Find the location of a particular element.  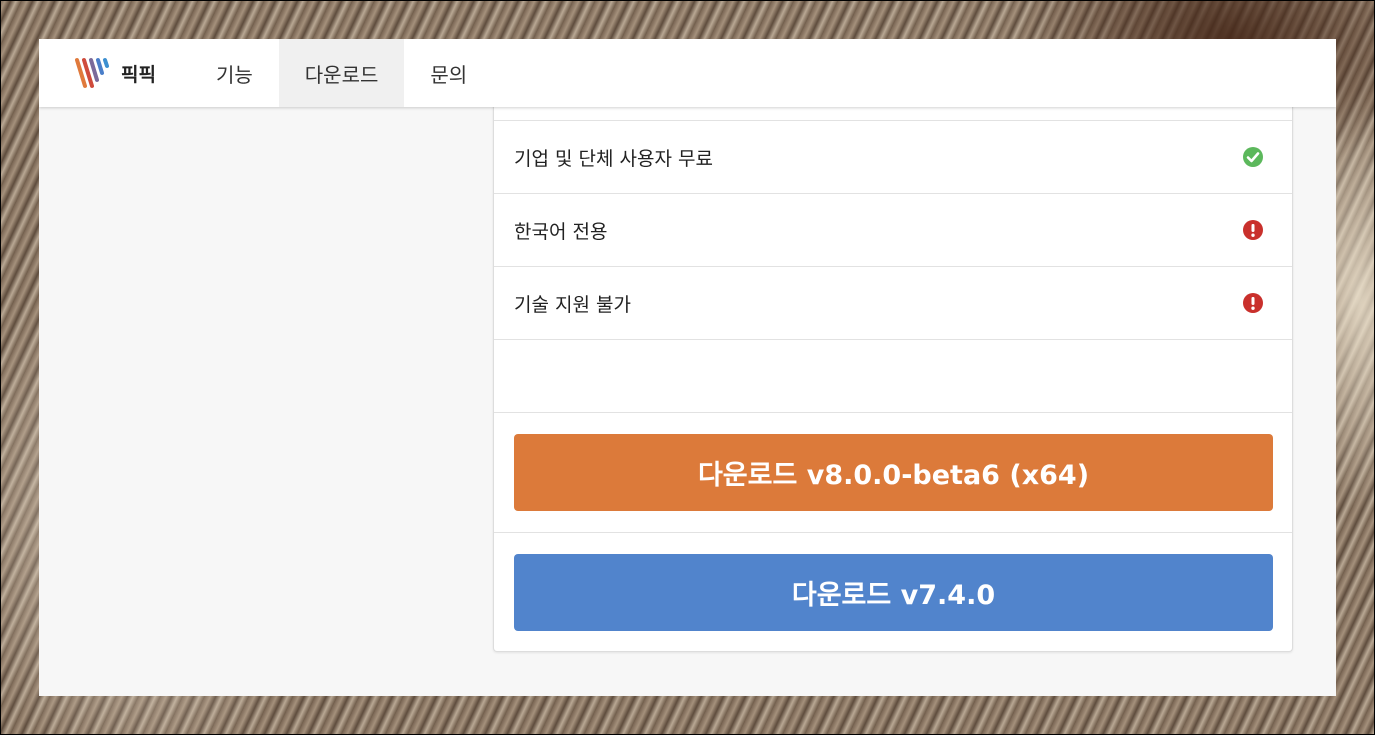

nav-item-features: 기능 is located at coordinates (234, 73).